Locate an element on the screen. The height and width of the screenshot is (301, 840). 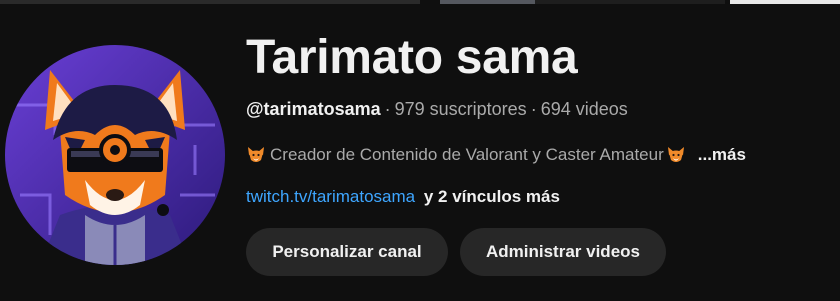
subscriber-count: 979 suscriptores is located at coordinates (460, 109).